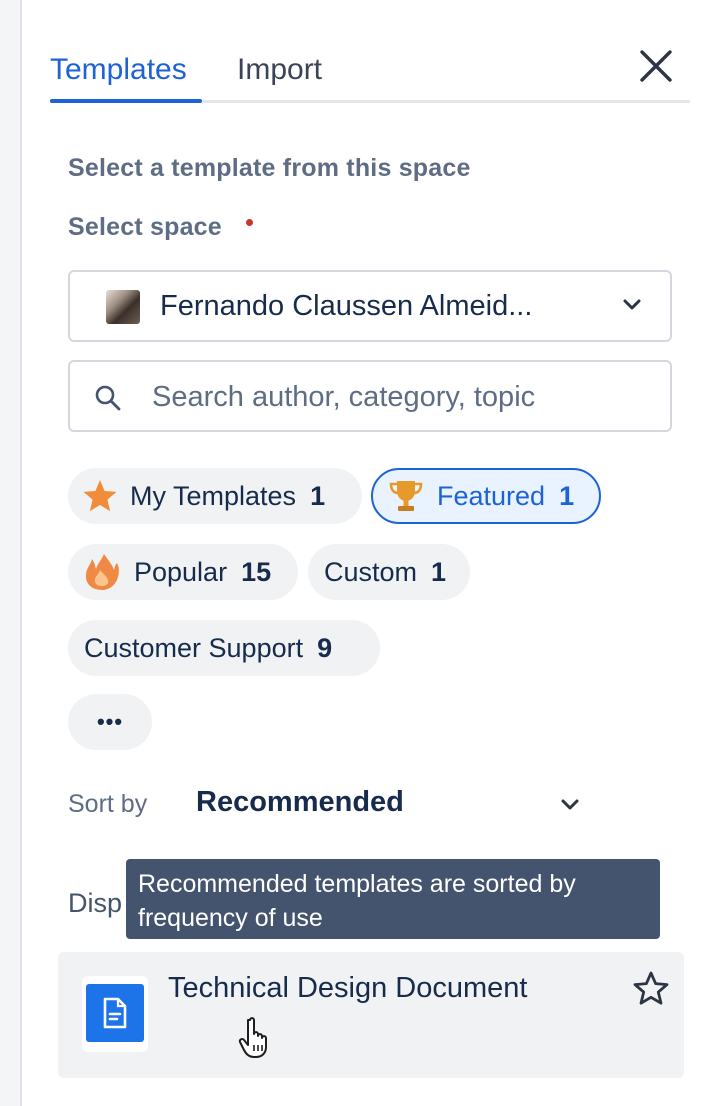 The height and width of the screenshot is (1106, 712). I want to click on more-icon: •••, so click(110, 721).